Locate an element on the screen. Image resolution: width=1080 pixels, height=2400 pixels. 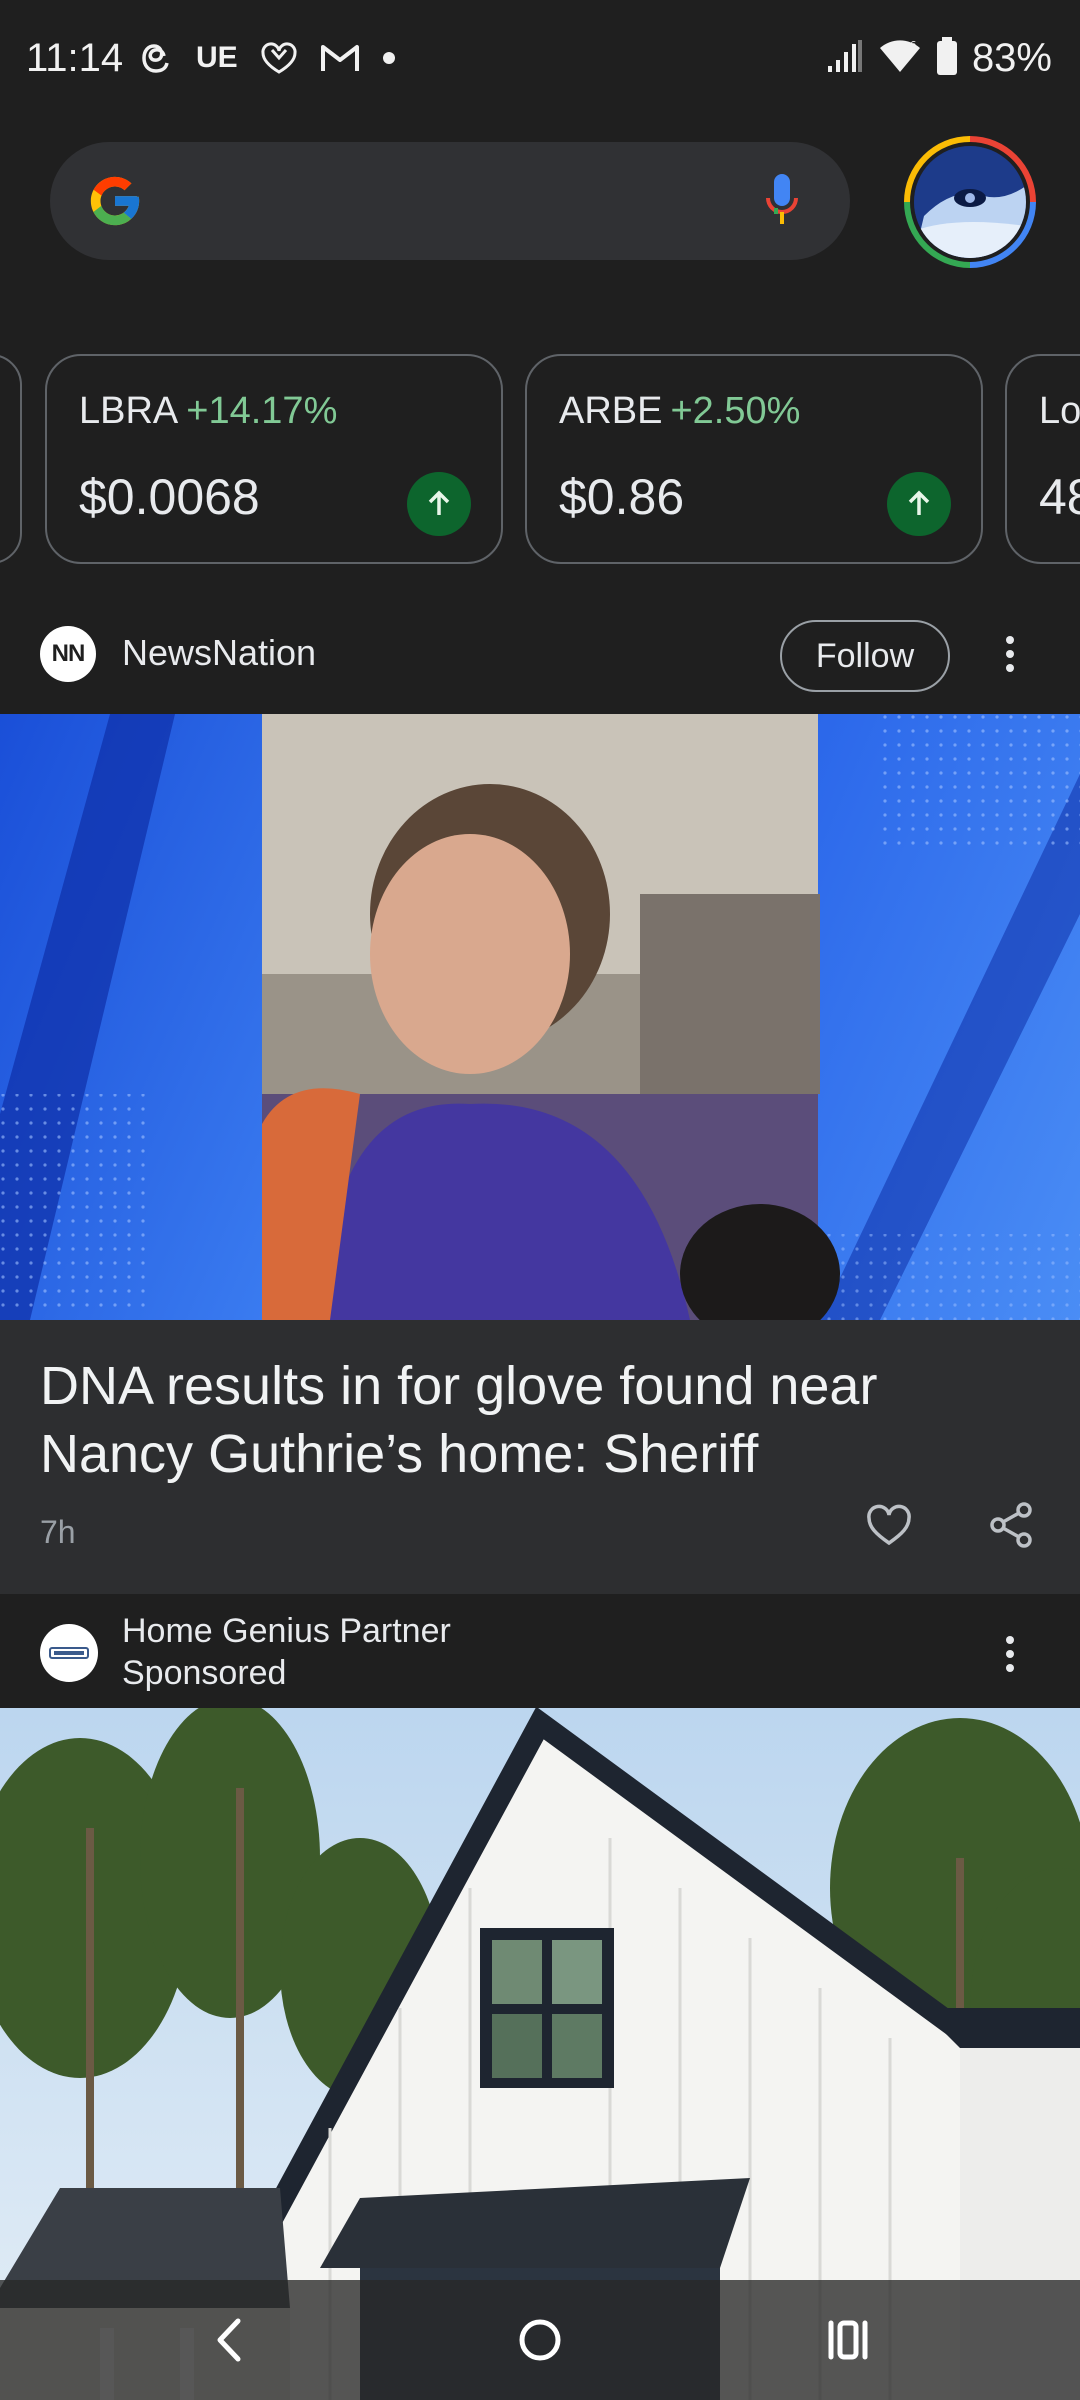
system-navigation-bar is located at coordinates (540, 2340).